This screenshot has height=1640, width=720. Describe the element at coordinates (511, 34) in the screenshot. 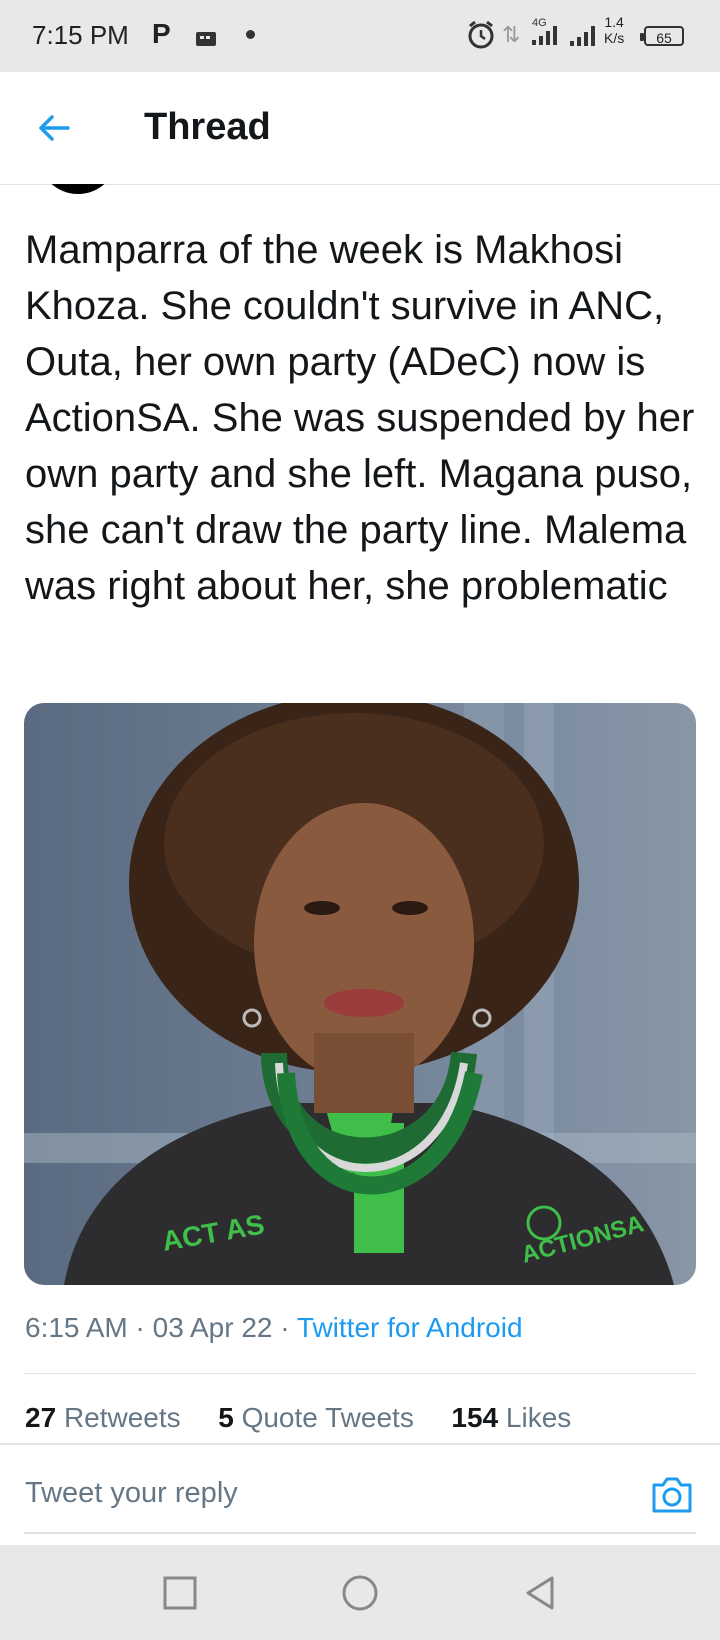

I see `data-arrows-icon: ⇅` at that location.